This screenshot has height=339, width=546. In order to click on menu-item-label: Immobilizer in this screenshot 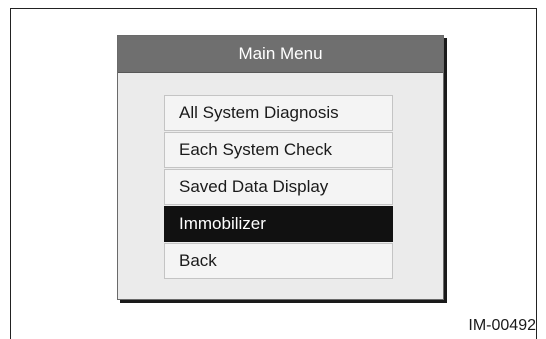, I will do `click(222, 223)`.